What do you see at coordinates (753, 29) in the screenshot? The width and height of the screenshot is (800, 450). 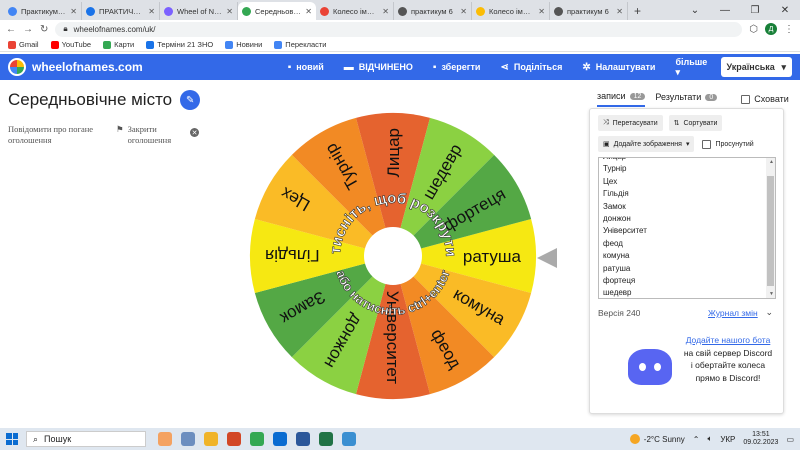 I see `extension-icon: ⬡` at bounding box center [753, 29].